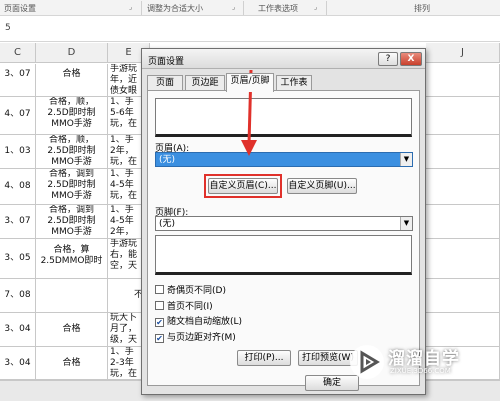 The width and height of the screenshot is (500, 401). I want to click on watermark: 溜溜自学 ZIXUE.3D66.COM, so click(419, 364).